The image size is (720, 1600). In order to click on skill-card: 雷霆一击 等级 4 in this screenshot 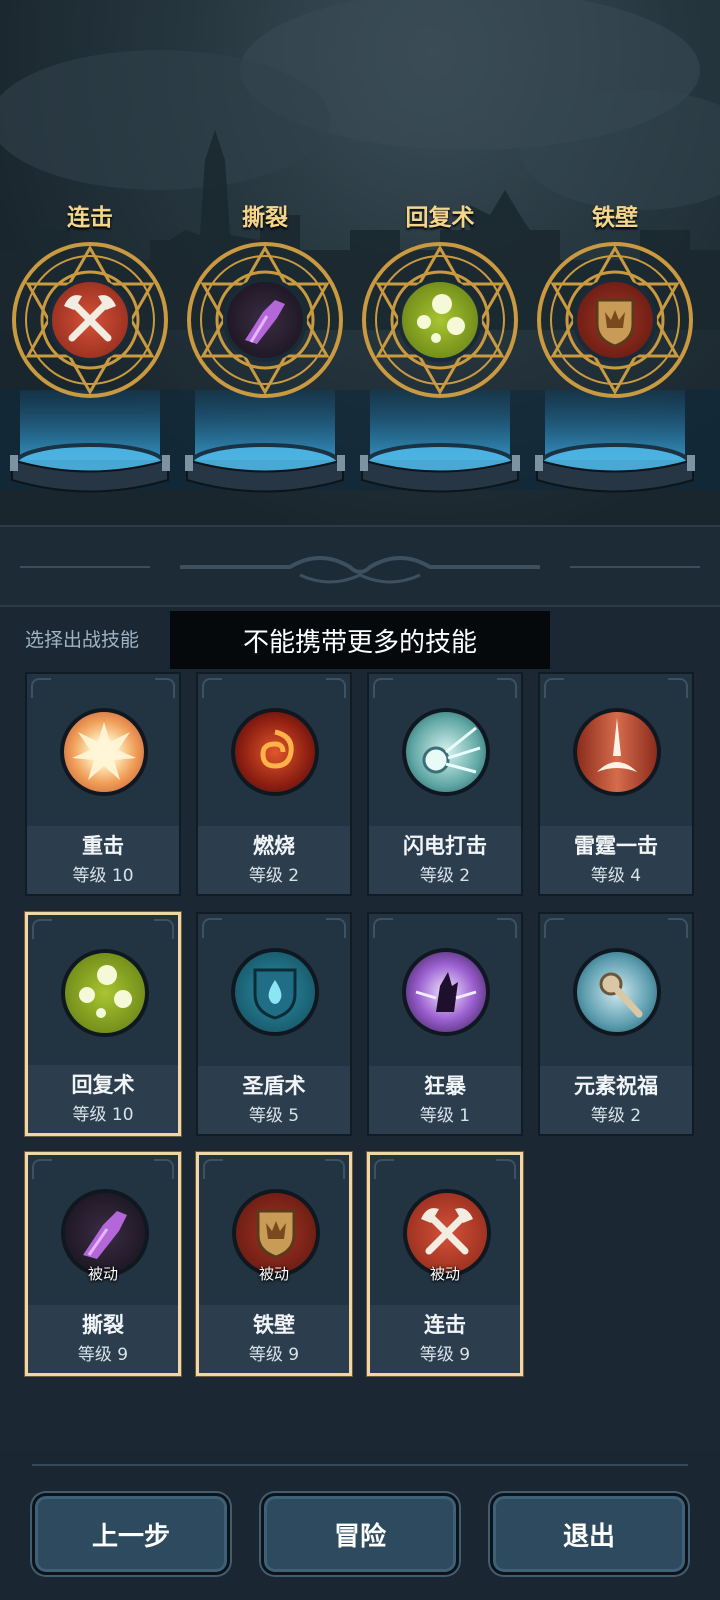, I will do `click(616, 784)`.